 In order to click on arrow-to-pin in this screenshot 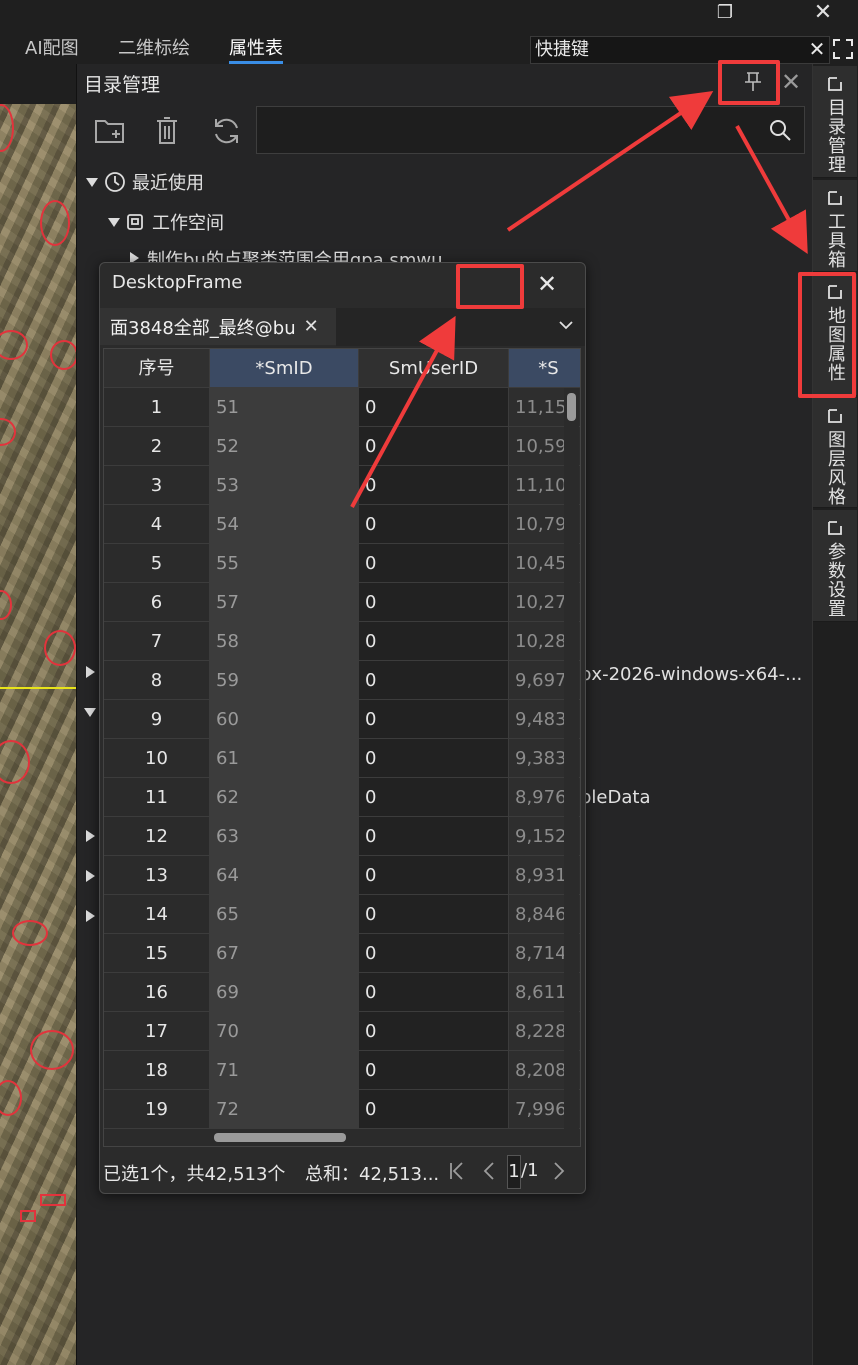, I will do `click(610, 161)`.